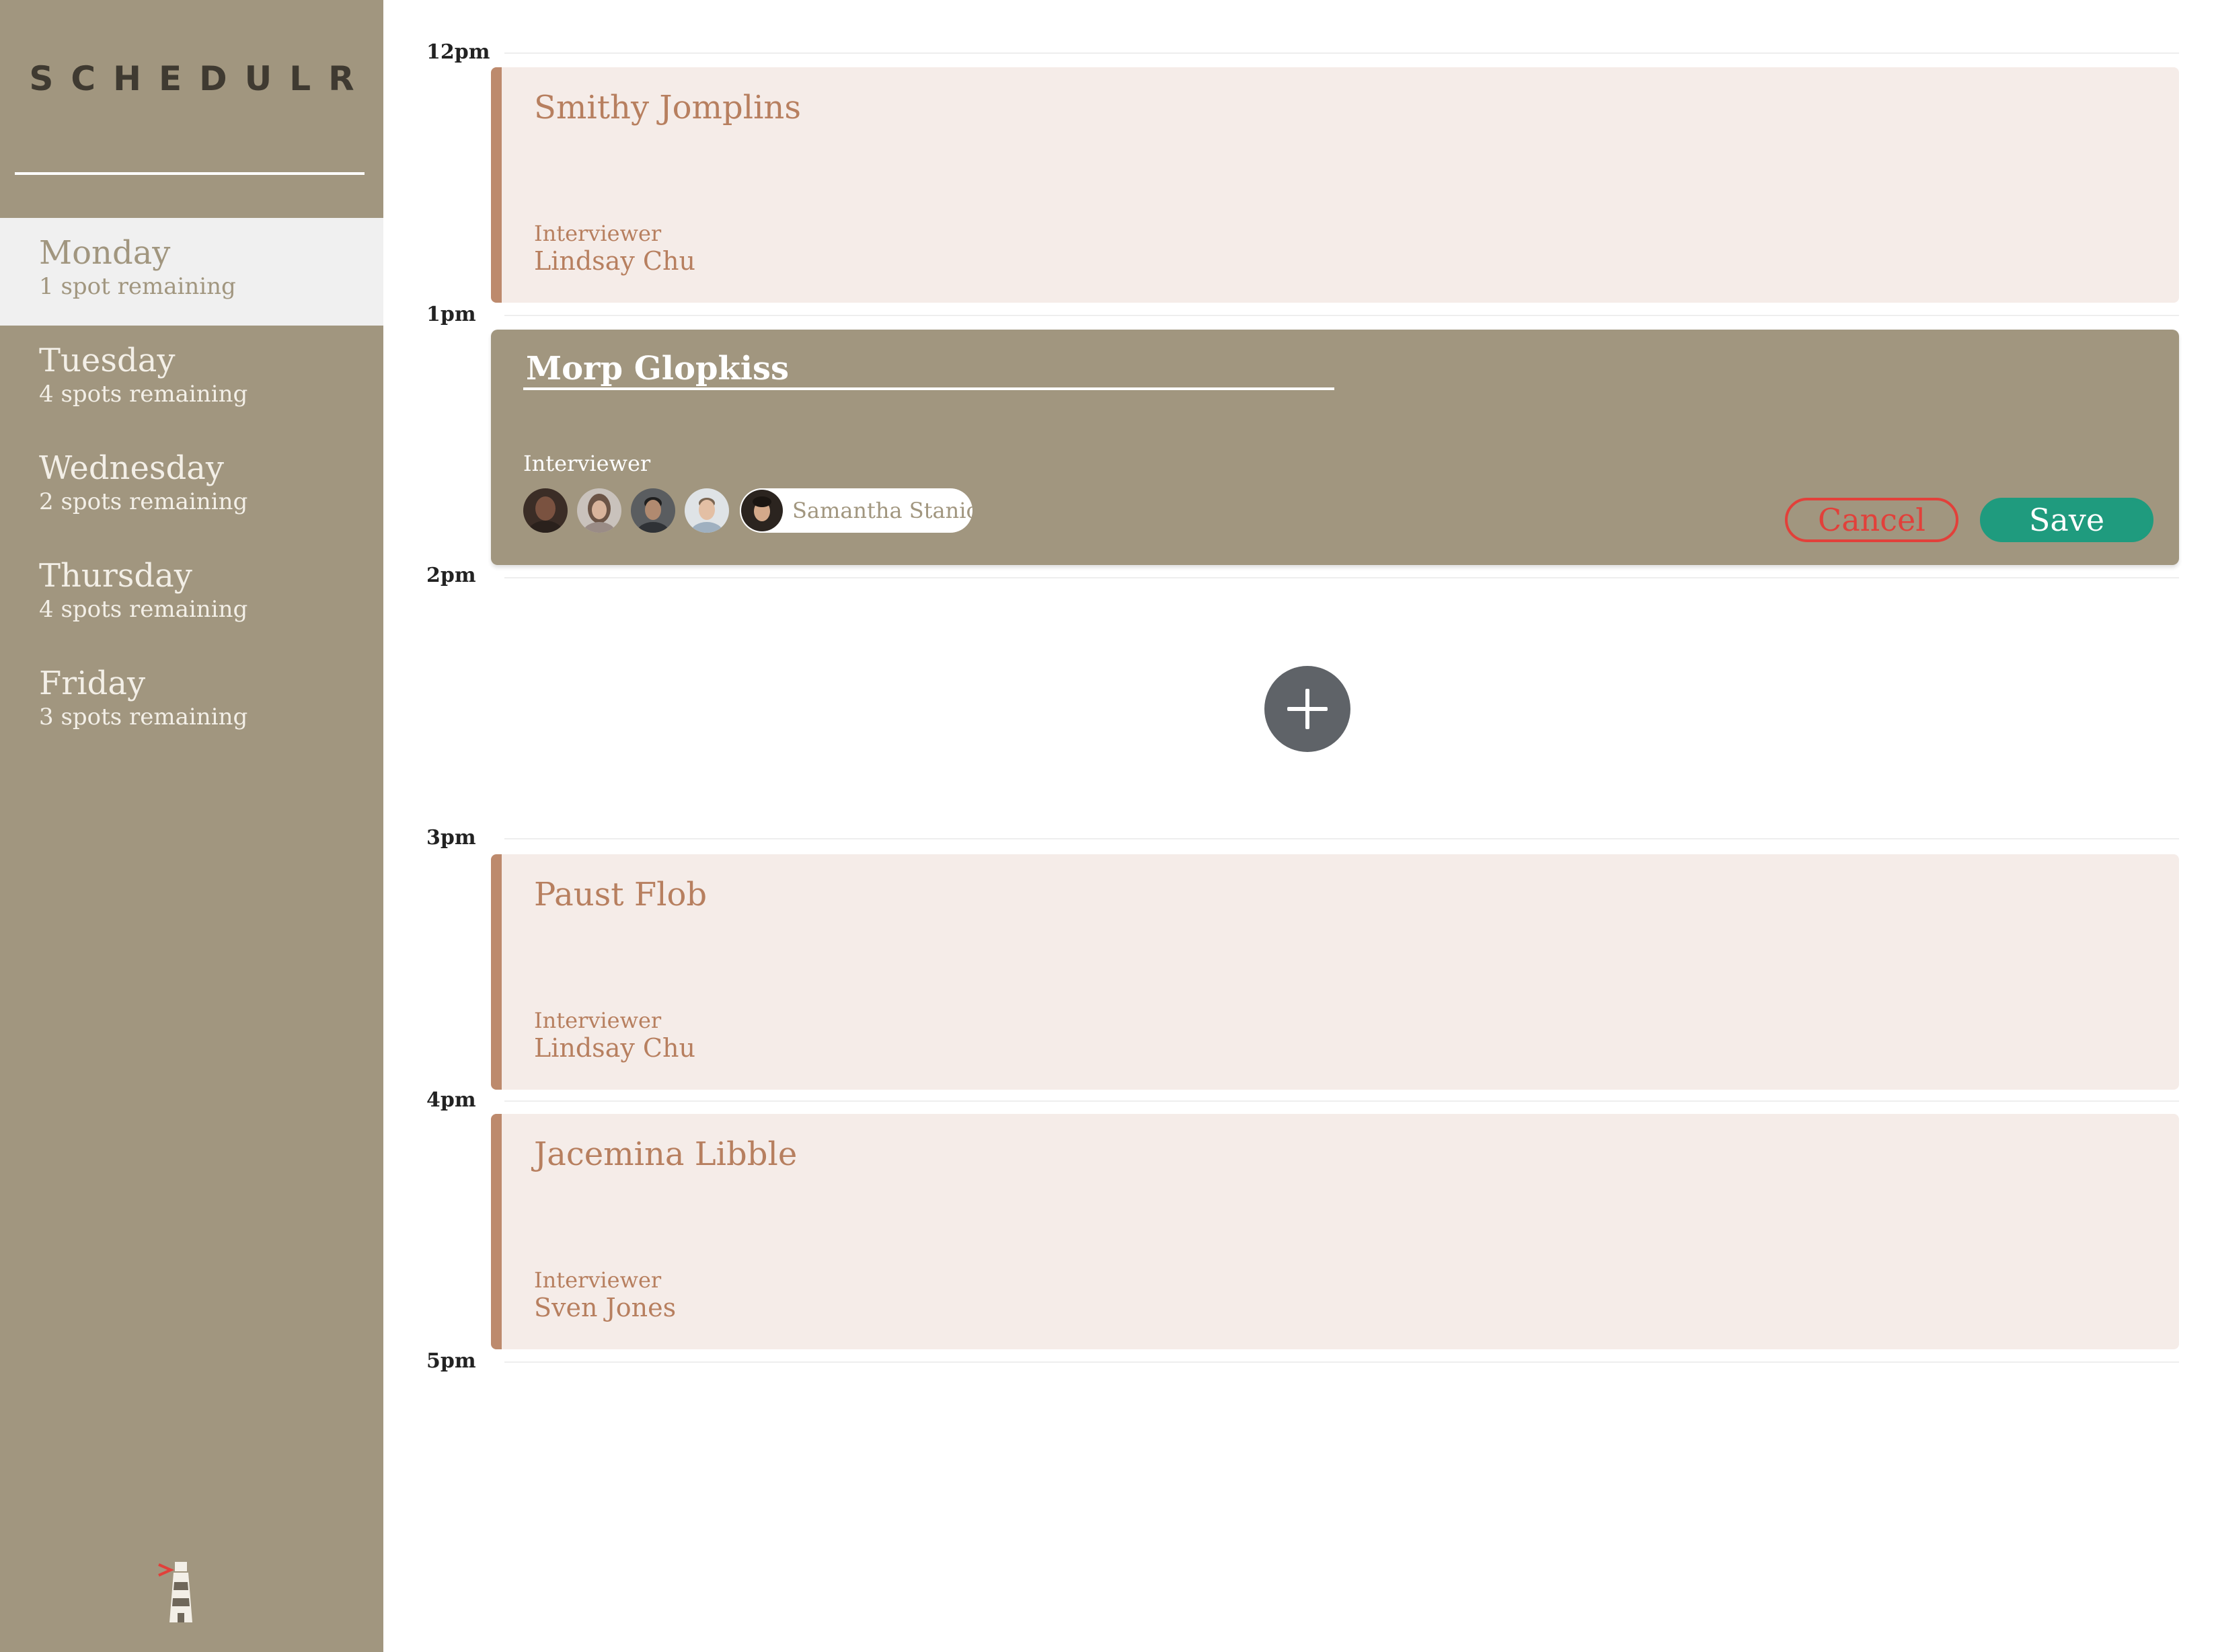 The height and width of the screenshot is (1652, 2214). I want to click on day-item-friday: Friday 3 spots remaining, so click(191, 702).